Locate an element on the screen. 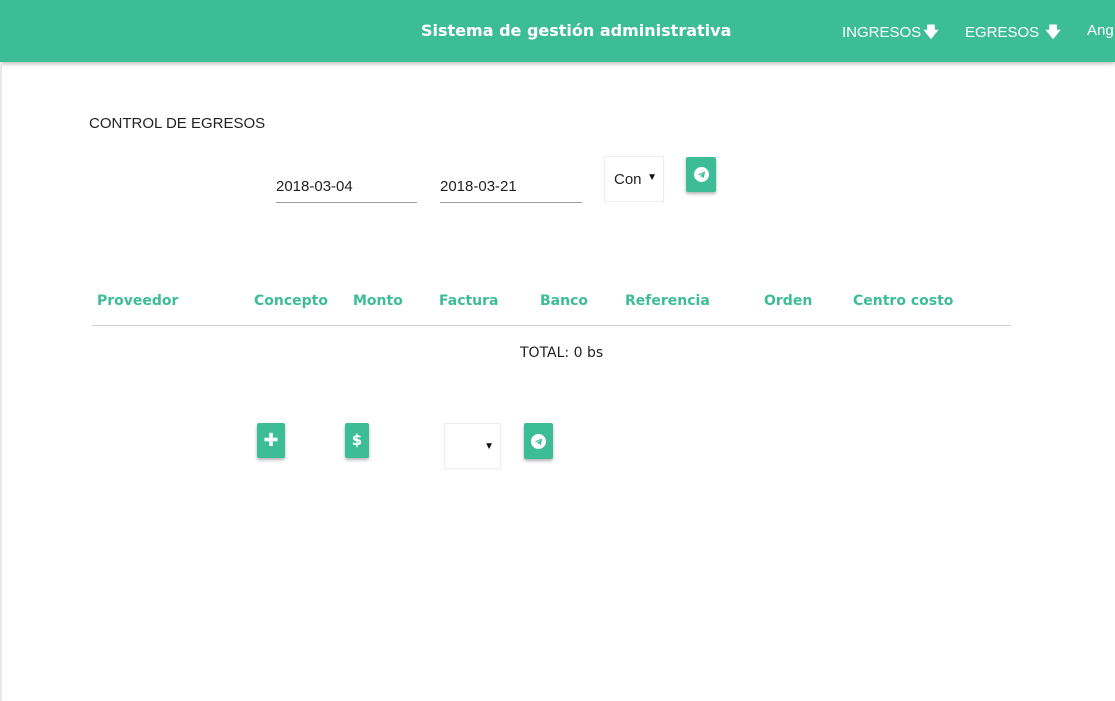 The height and width of the screenshot is (701, 1115). nav-egresos-label: EGRESOS is located at coordinates (1002, 32).